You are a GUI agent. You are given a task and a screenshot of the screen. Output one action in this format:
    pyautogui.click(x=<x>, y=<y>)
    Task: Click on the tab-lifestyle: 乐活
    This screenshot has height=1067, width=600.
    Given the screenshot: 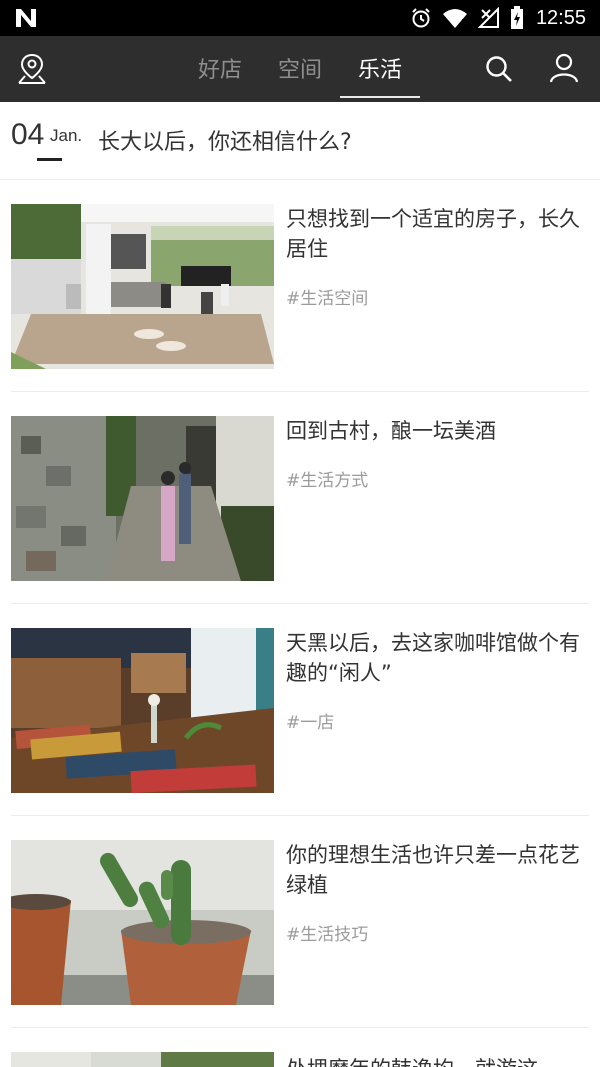 What is the action you would take?
    pyautogui.click(x=380, y=68)
    